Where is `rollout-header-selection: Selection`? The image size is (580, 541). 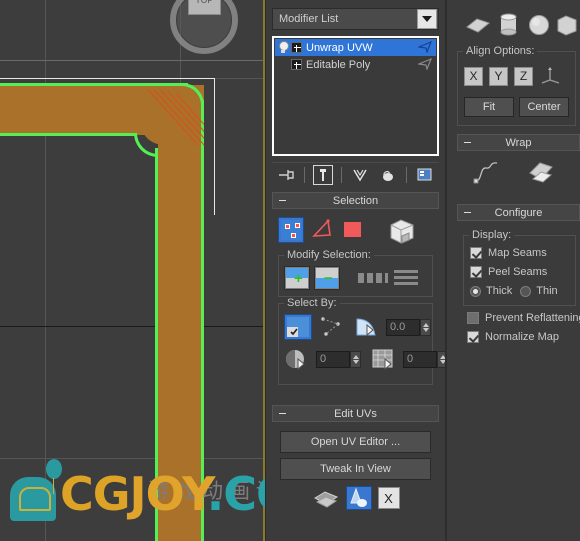
rollout-header-selection: Selection is located at coordinates (355, 200).